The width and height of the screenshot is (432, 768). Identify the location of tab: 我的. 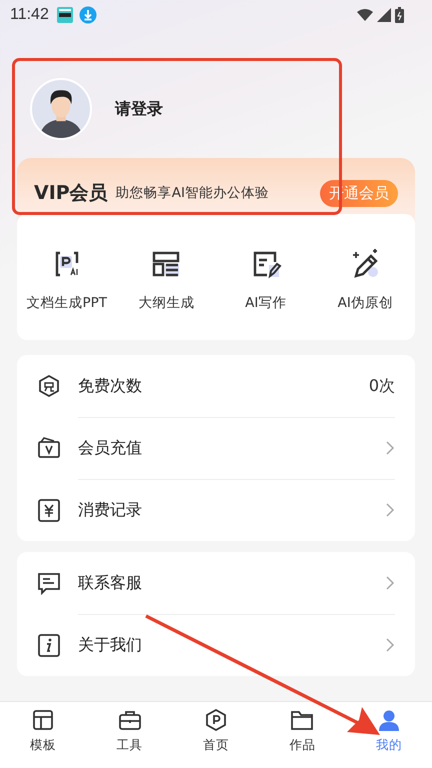
(389, 735).